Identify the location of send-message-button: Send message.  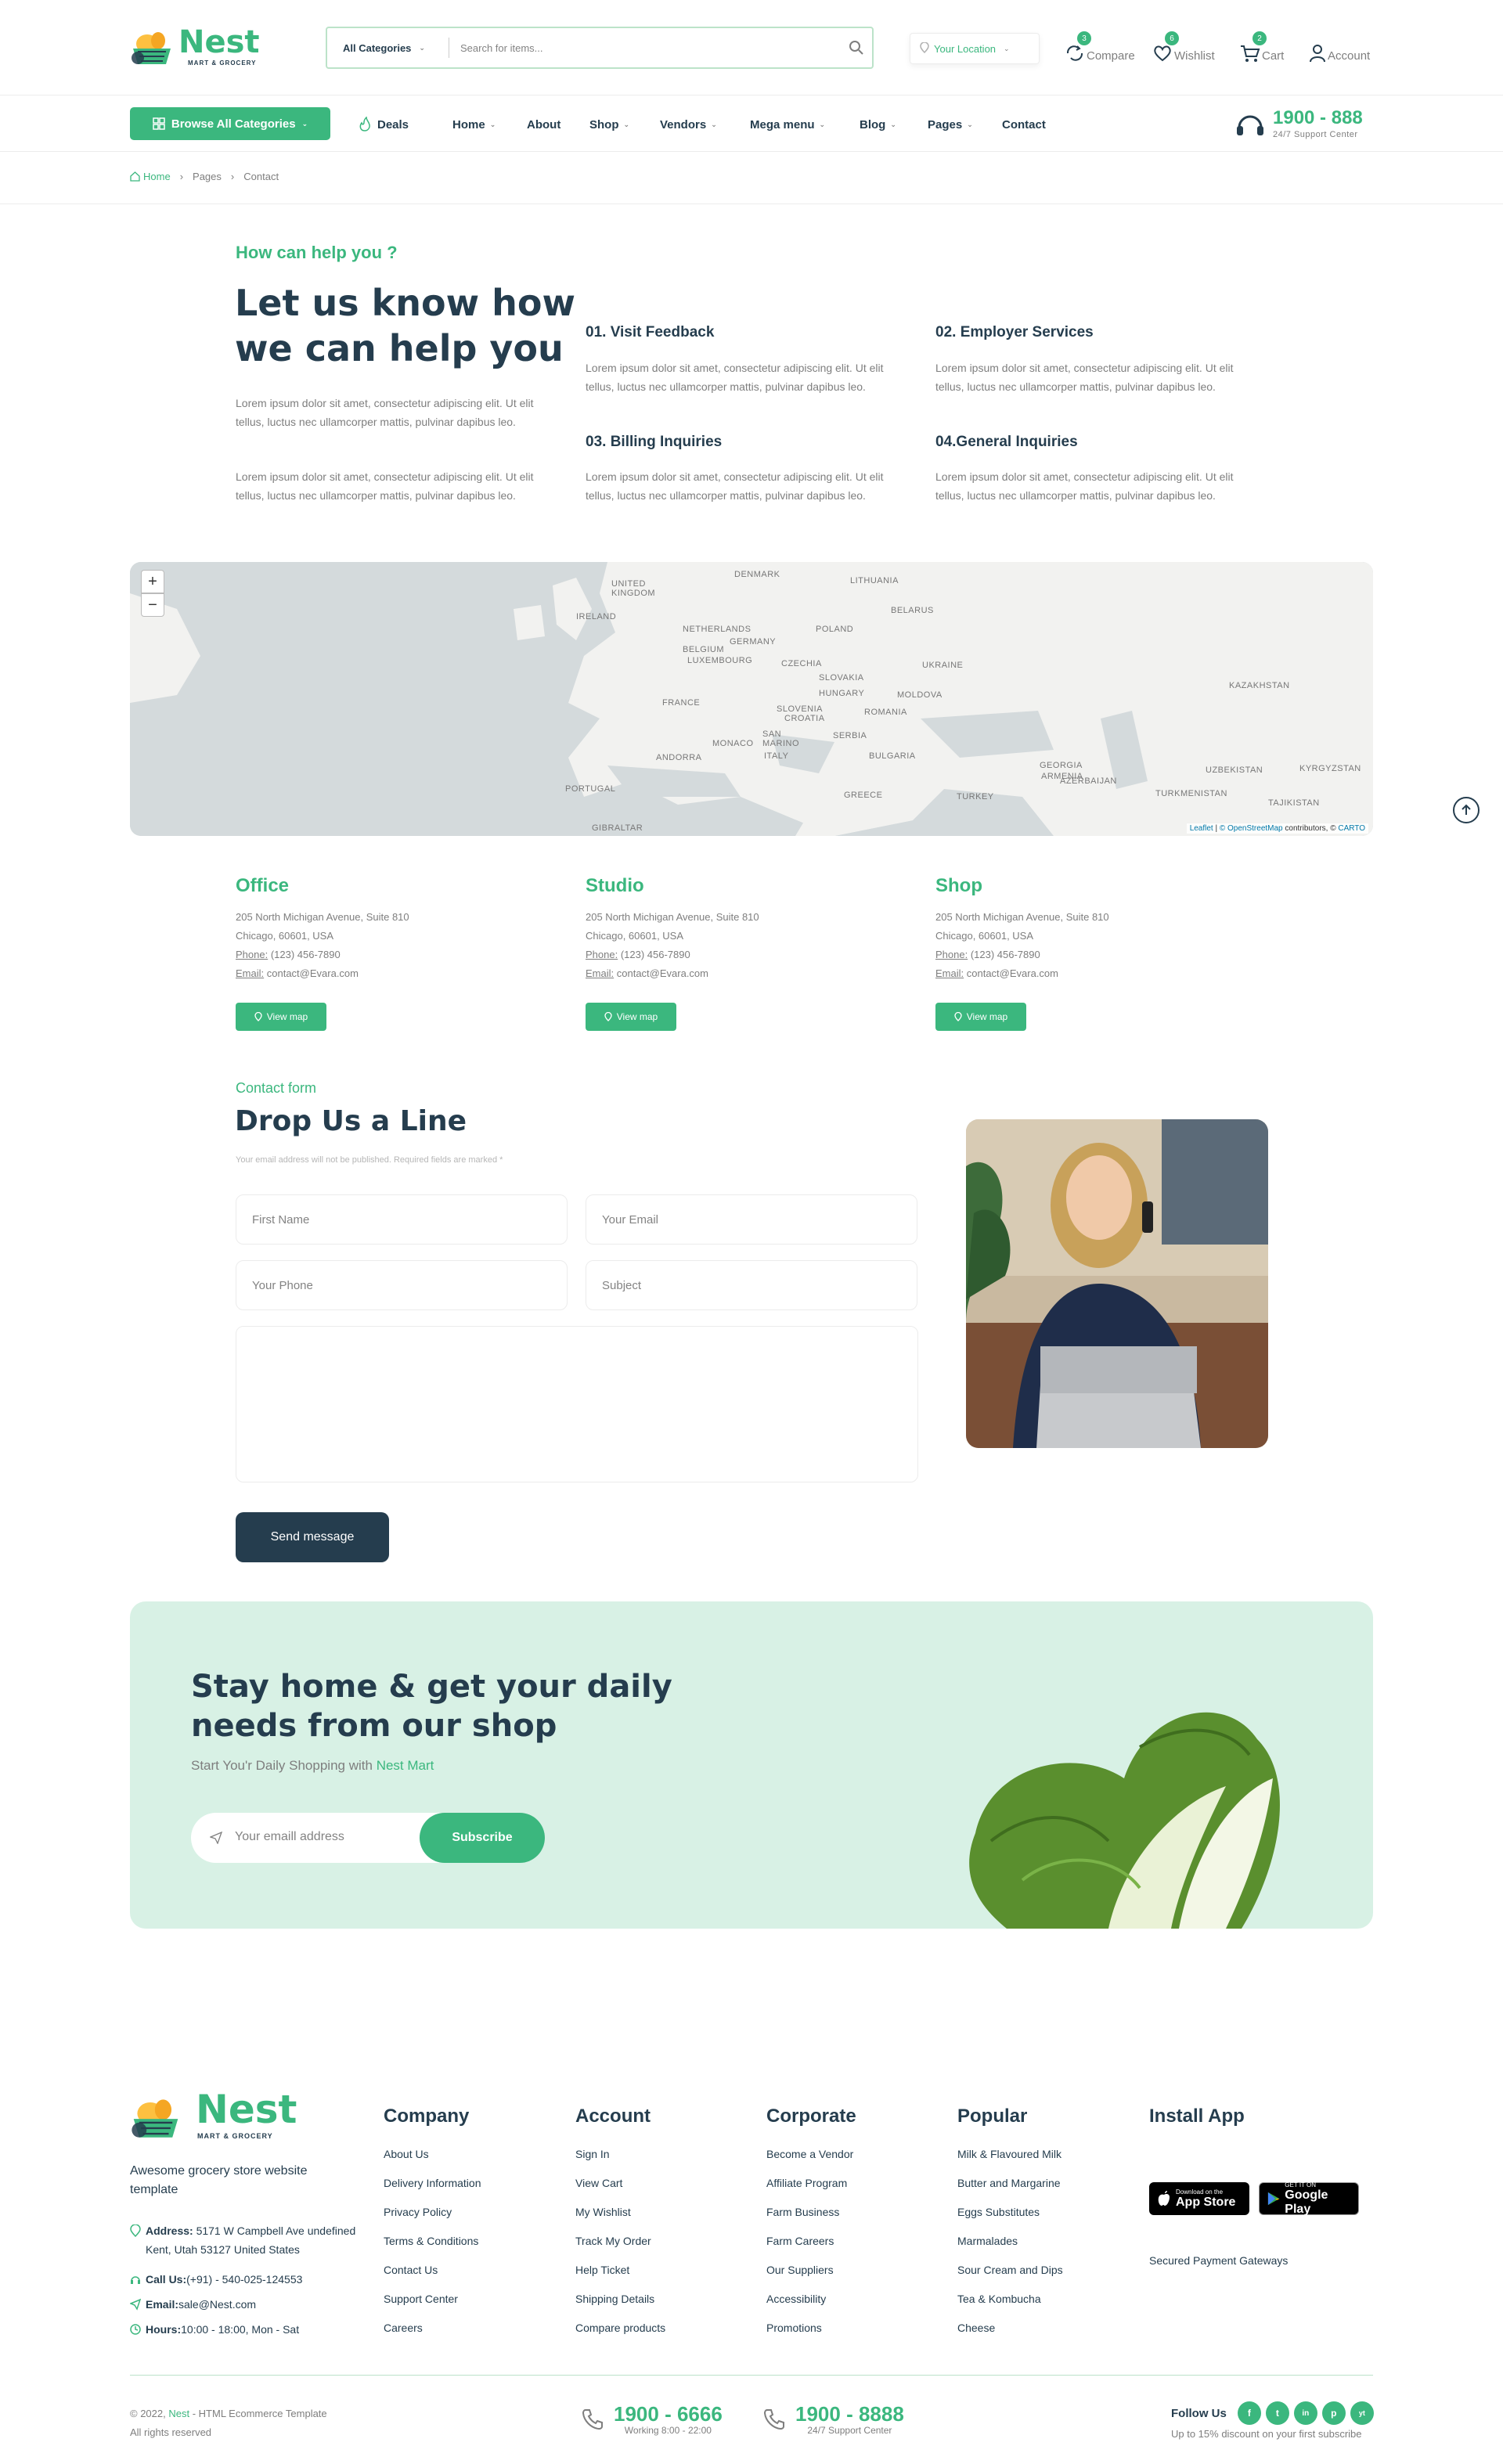
(312, 1537).